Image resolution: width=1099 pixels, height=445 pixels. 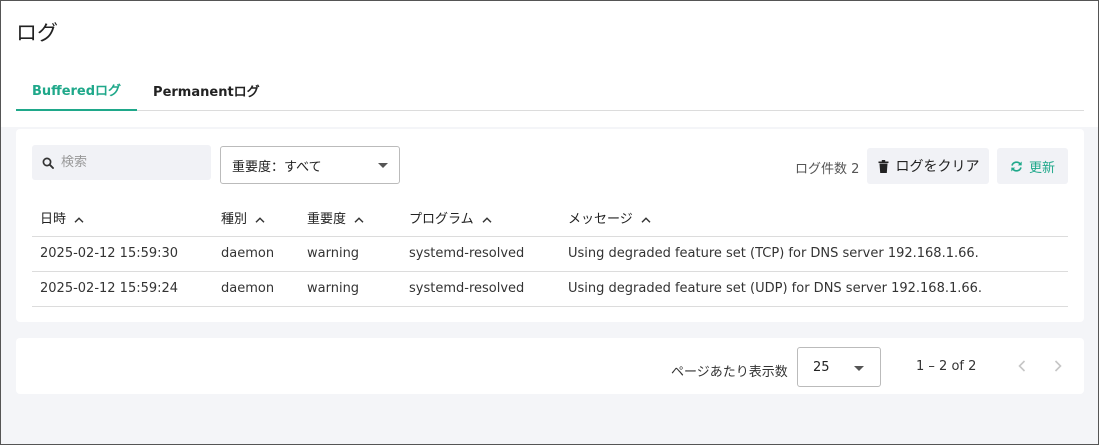 What do you see at coordinates (53, 220) in the screenshot?
I see `column-header-datetime-label: 日時` at bounding box center [53, 220].